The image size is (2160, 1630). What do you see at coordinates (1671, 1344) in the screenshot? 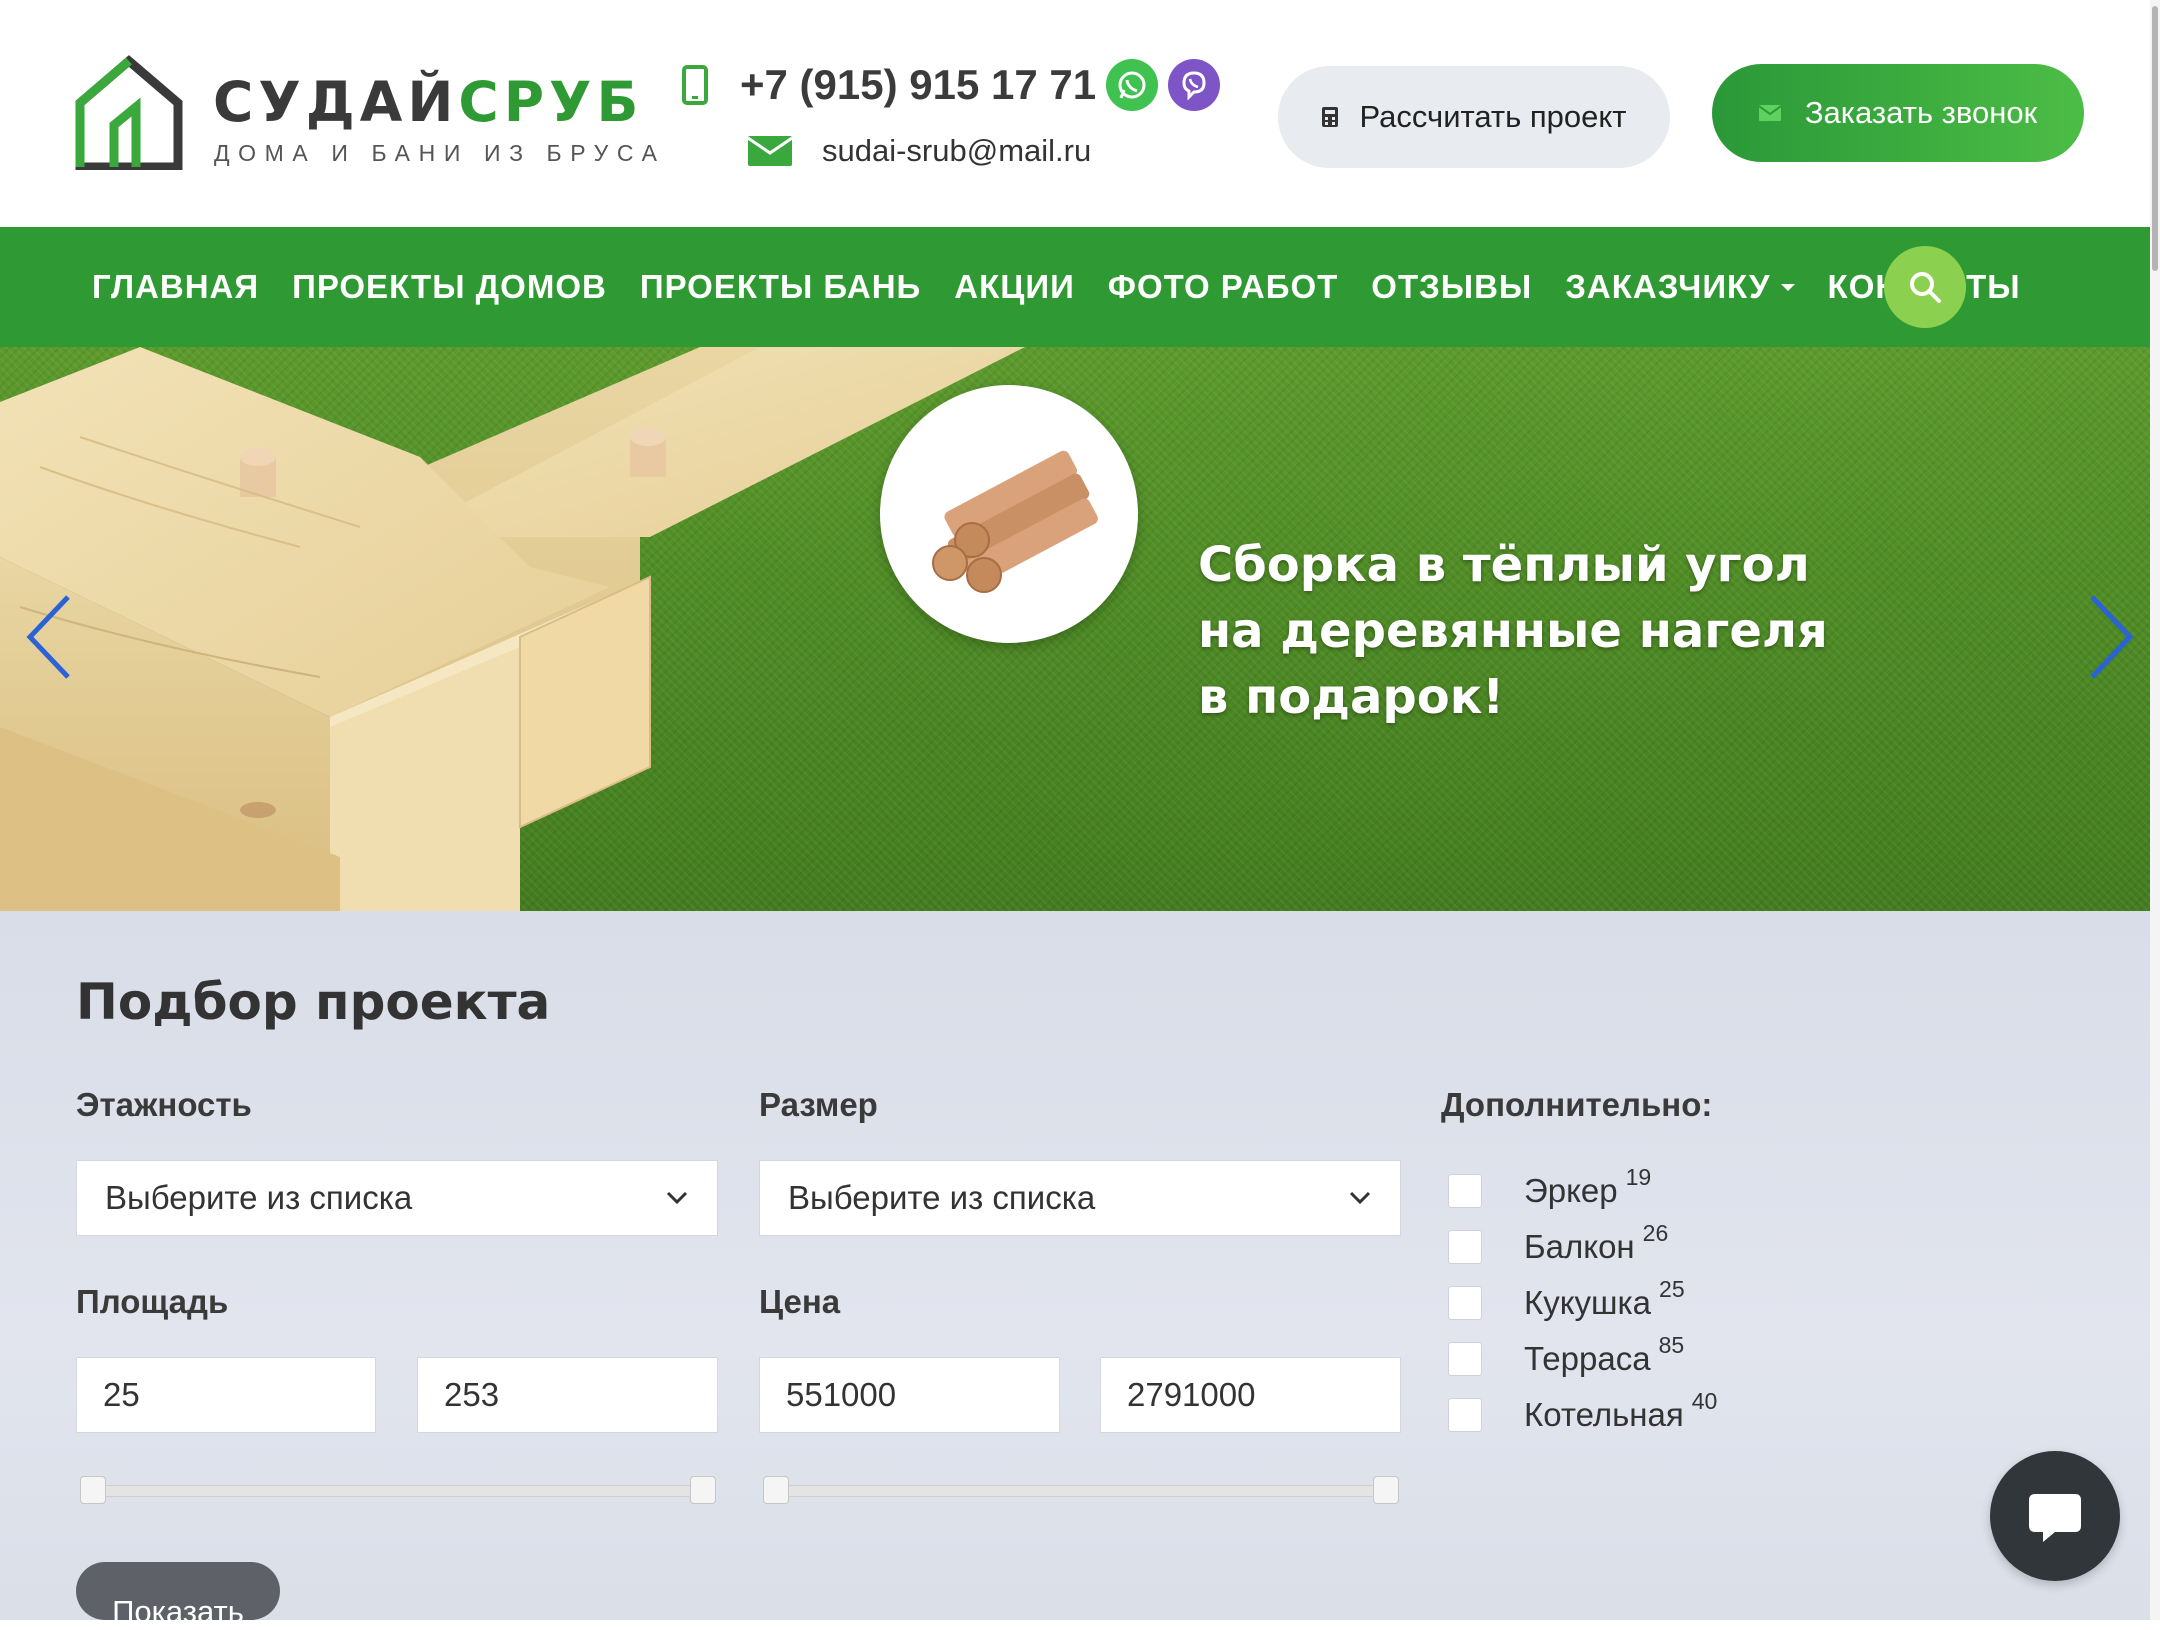
I see `extra-option-count: 85` at bounding box center [1671, 1344].